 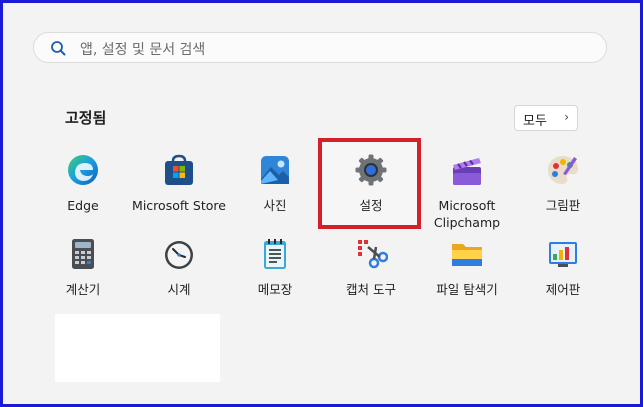 I want to click on app-label: 계산기, so click(x=83, y=289).